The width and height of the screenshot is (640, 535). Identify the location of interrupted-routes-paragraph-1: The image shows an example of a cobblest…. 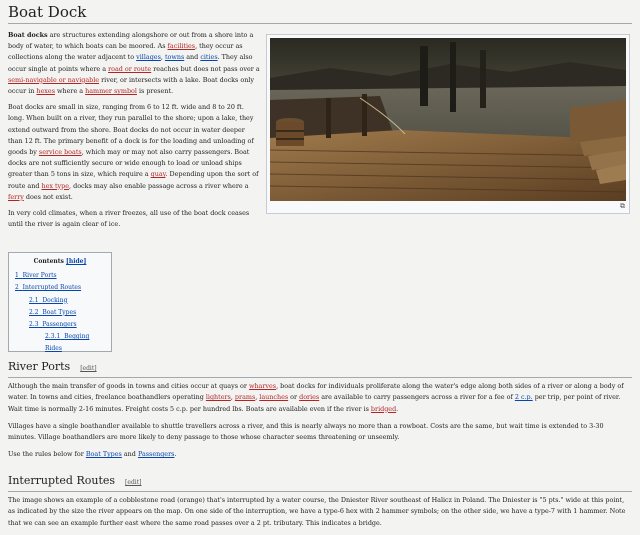
(317, 511).